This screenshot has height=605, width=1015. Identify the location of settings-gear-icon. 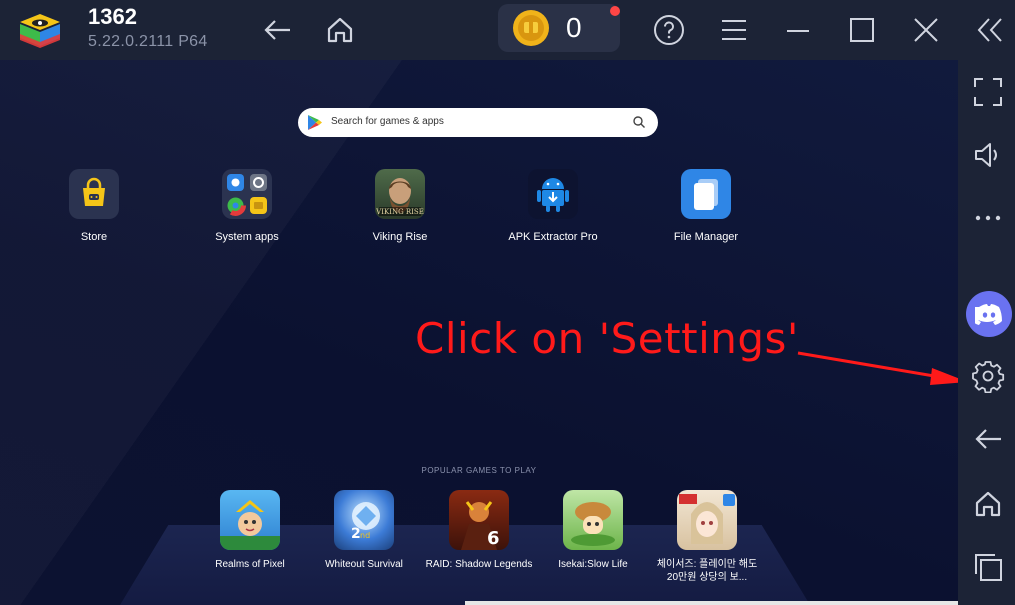
(988, 376).